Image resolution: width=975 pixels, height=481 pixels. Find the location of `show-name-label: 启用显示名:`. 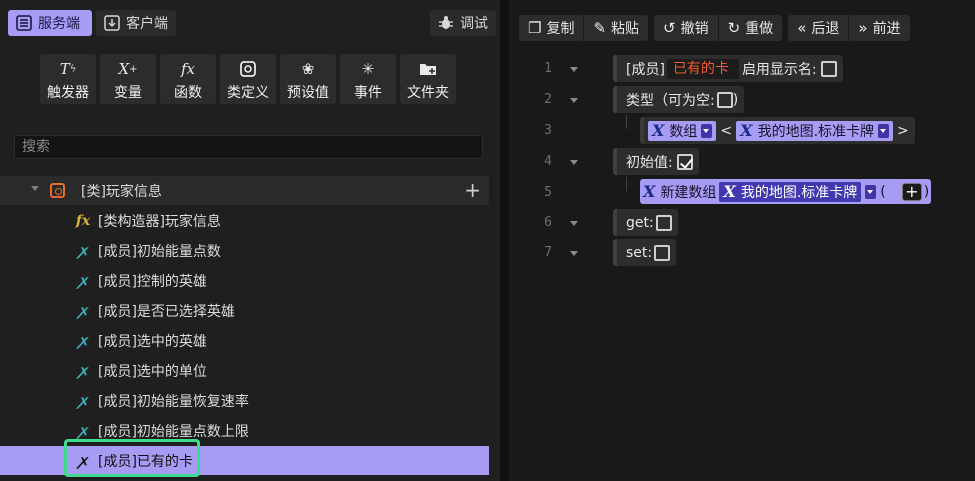

show-name-label: 启用显示名: is located at coordinates (779, 69).